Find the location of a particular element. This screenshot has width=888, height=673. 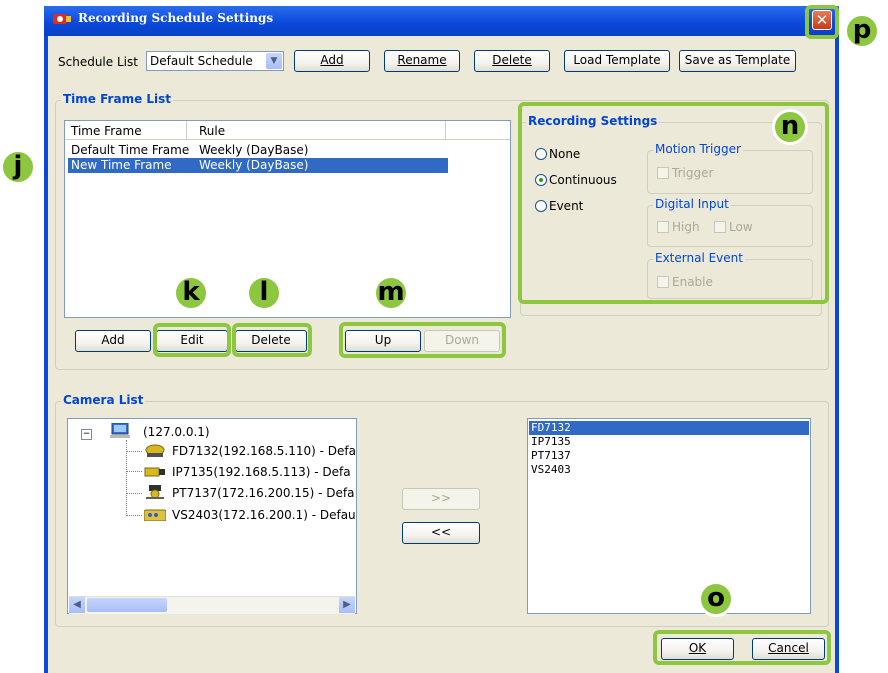

callout-badge-o: o is located at coordinates (716, 599).